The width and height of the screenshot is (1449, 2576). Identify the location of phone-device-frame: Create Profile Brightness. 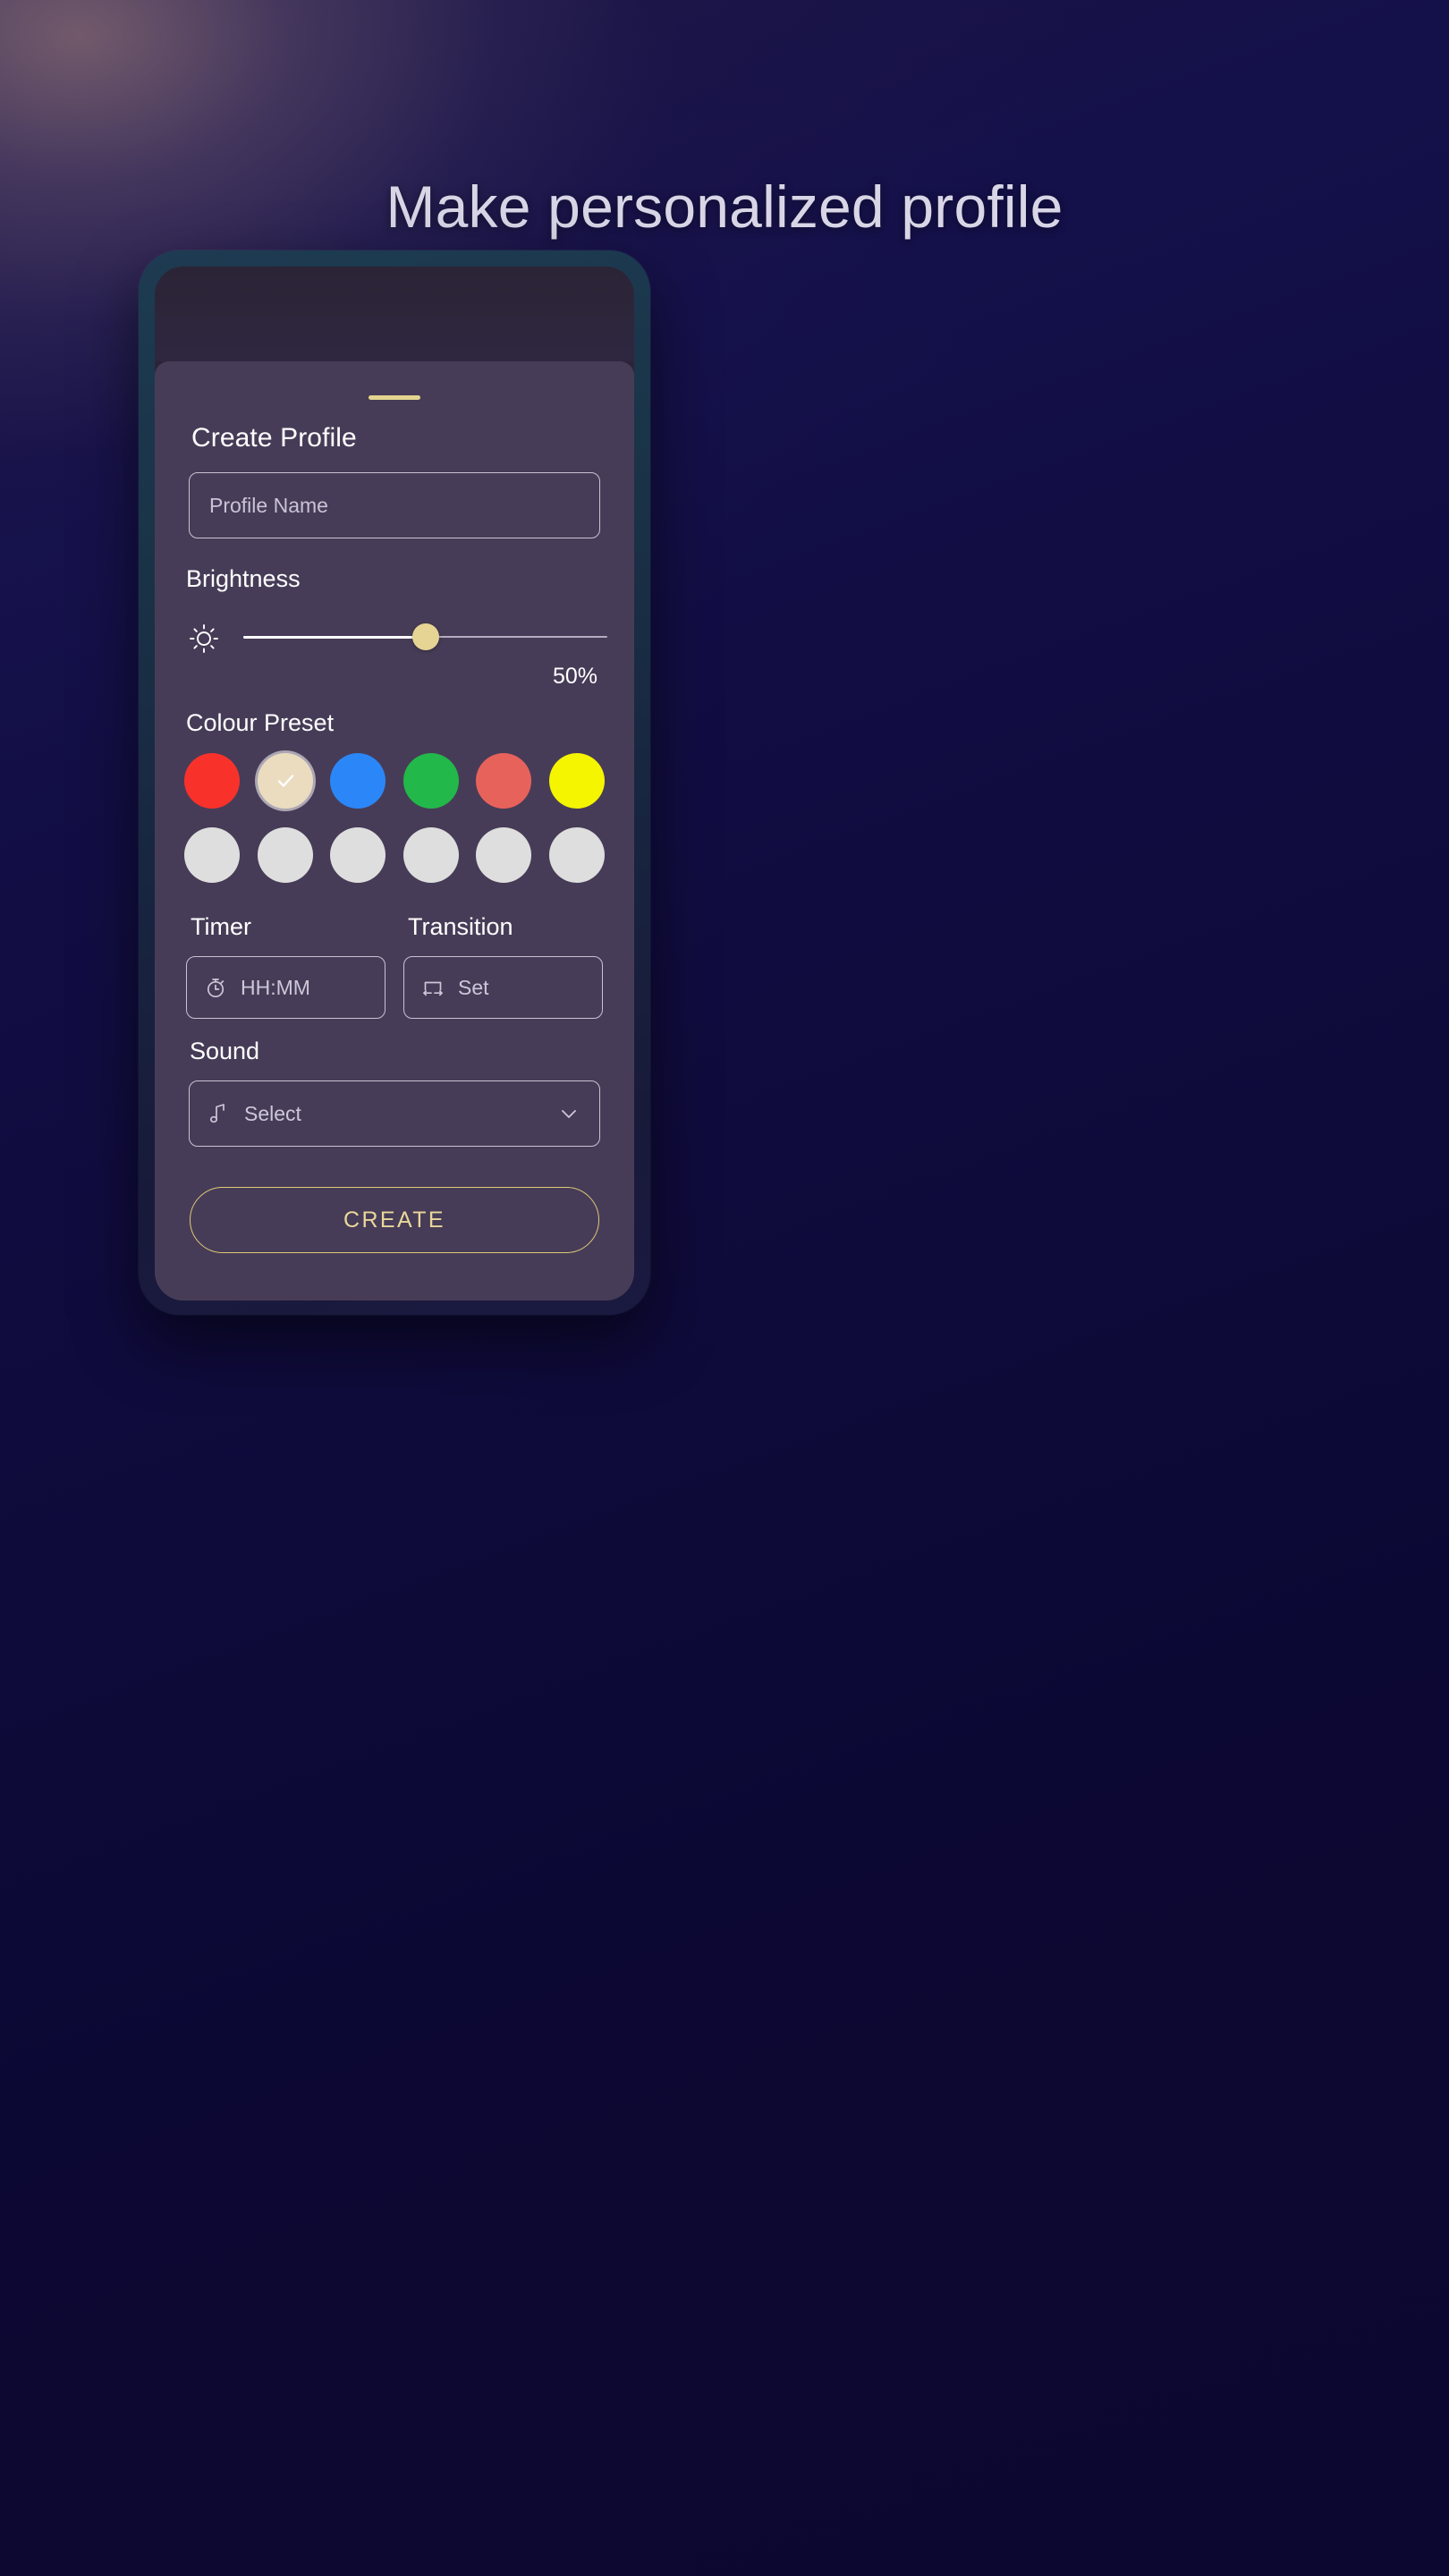
(394, 782).